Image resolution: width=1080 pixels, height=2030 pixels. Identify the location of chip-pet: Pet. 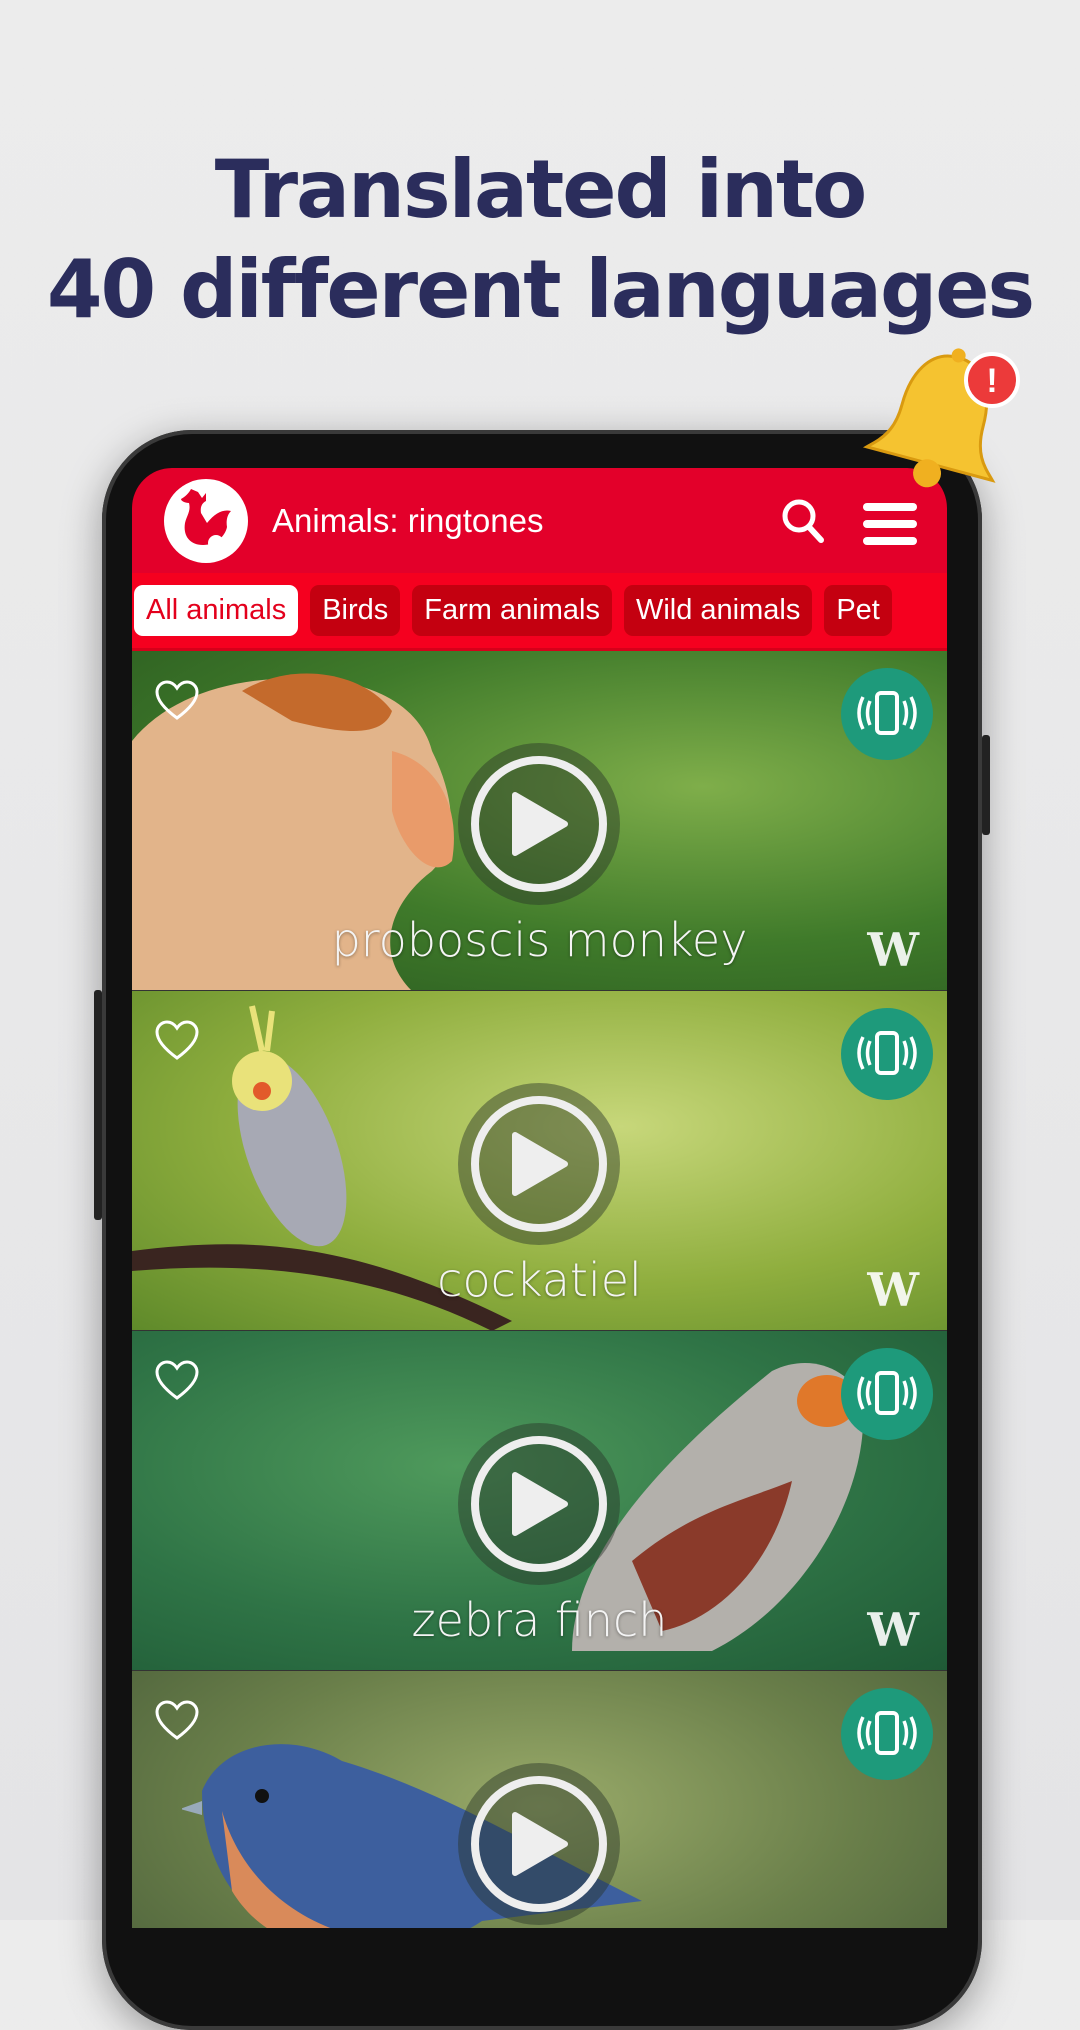
(858, 610).